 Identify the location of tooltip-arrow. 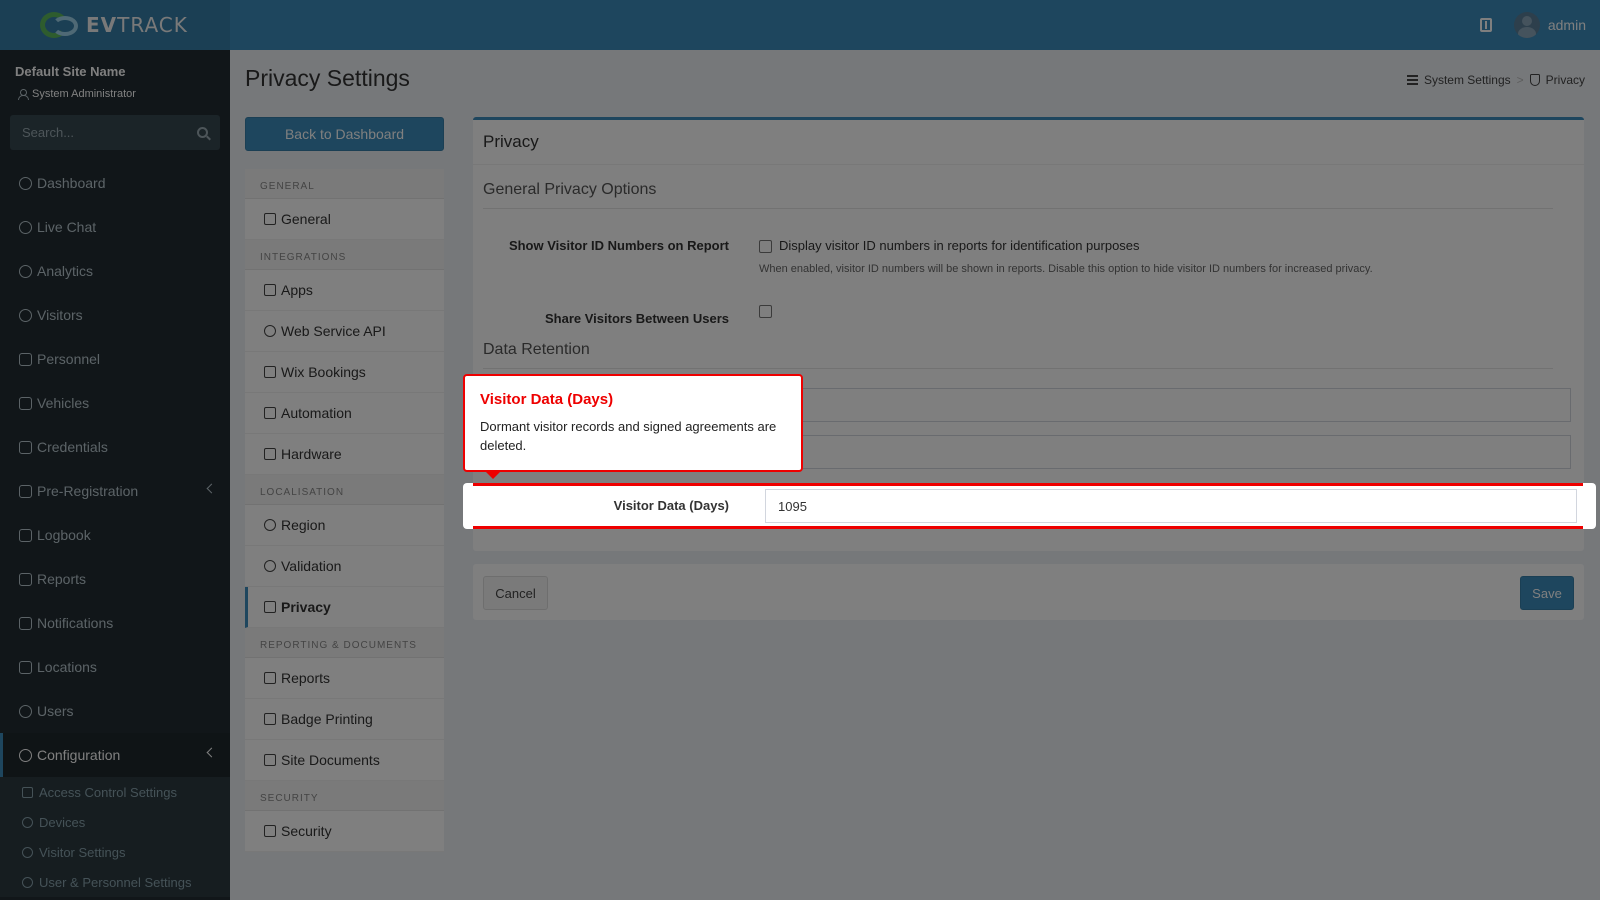
(493, 475).